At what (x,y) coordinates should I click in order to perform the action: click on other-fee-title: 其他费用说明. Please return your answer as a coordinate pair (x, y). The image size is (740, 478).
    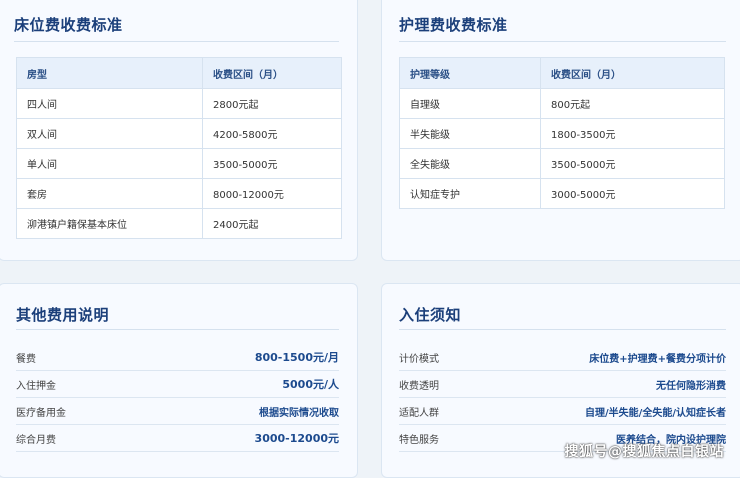
    Looking at the image, I should click on (63, 315).